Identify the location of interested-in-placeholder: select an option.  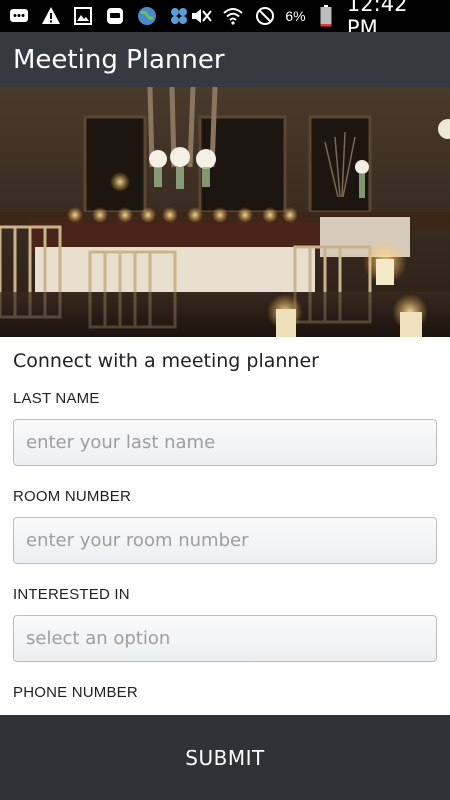
(98, 638).